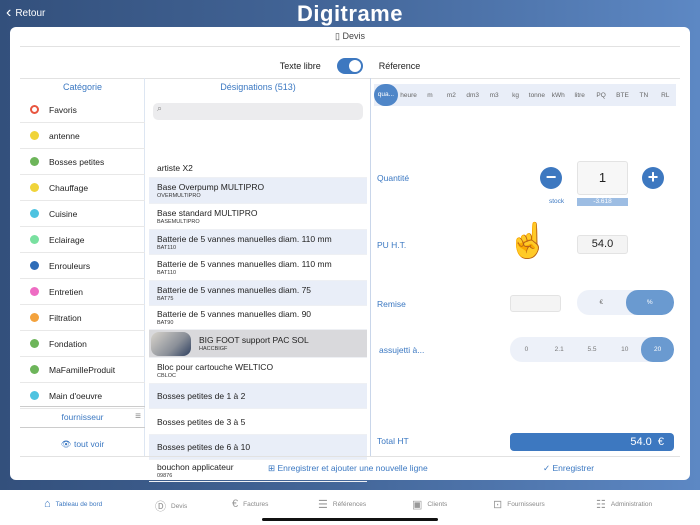 The width and height of the screenshot is (700, 525). What do you see at coordinates (175, 167) in the screenshot?
I see `designation-label: artiste X2` at bounding box center [175, 167].